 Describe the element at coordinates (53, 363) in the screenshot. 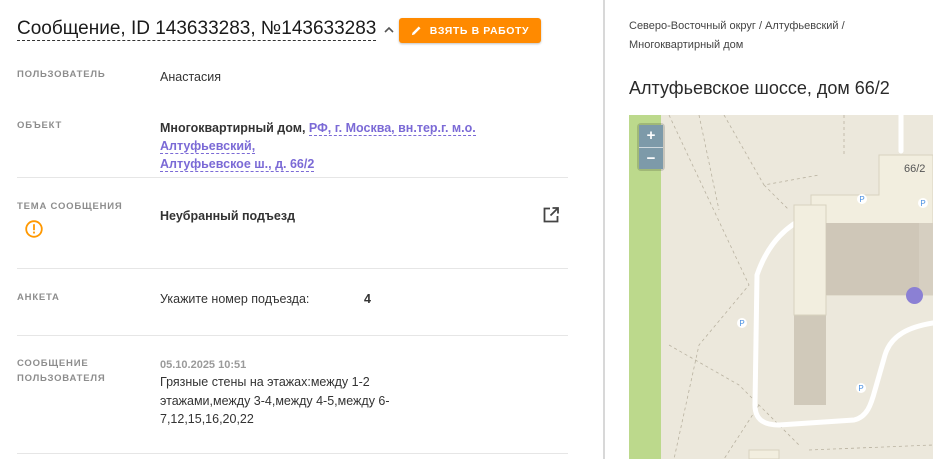

I see `user-message-label-line1: СООБЩЕНИЕ` at that location.